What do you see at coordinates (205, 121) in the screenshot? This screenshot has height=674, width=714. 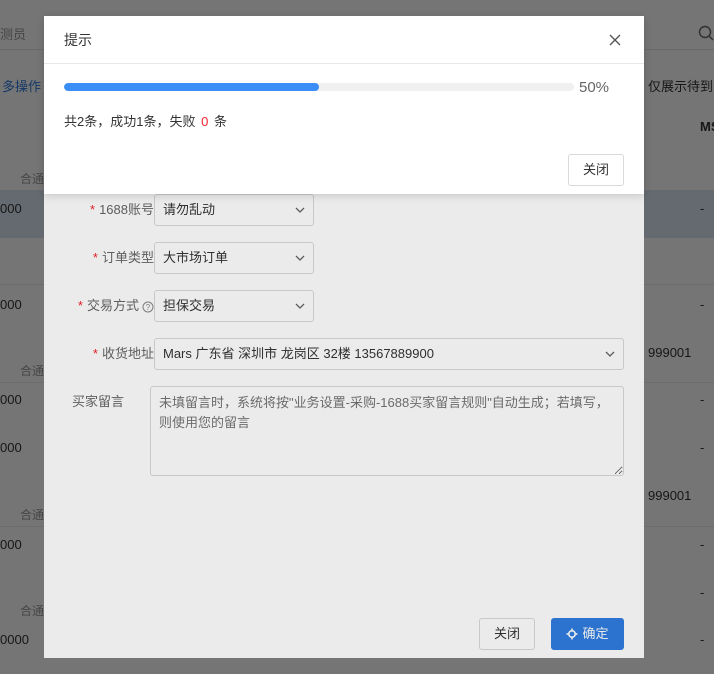 I see `fail-count: 0` at bounding box center [205, 121].